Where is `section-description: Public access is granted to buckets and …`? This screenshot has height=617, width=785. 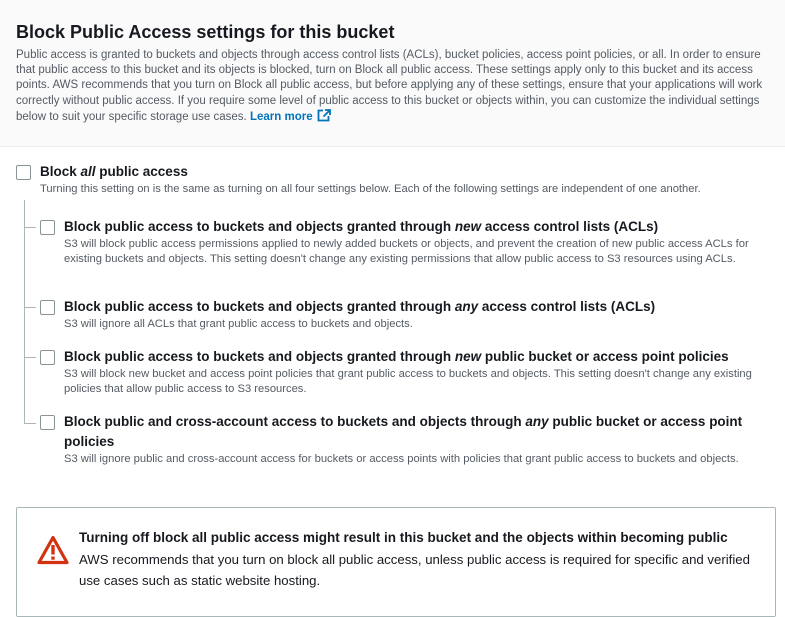
section-description: Public access is granted to buckets and … is located at coordinates (396, 87).